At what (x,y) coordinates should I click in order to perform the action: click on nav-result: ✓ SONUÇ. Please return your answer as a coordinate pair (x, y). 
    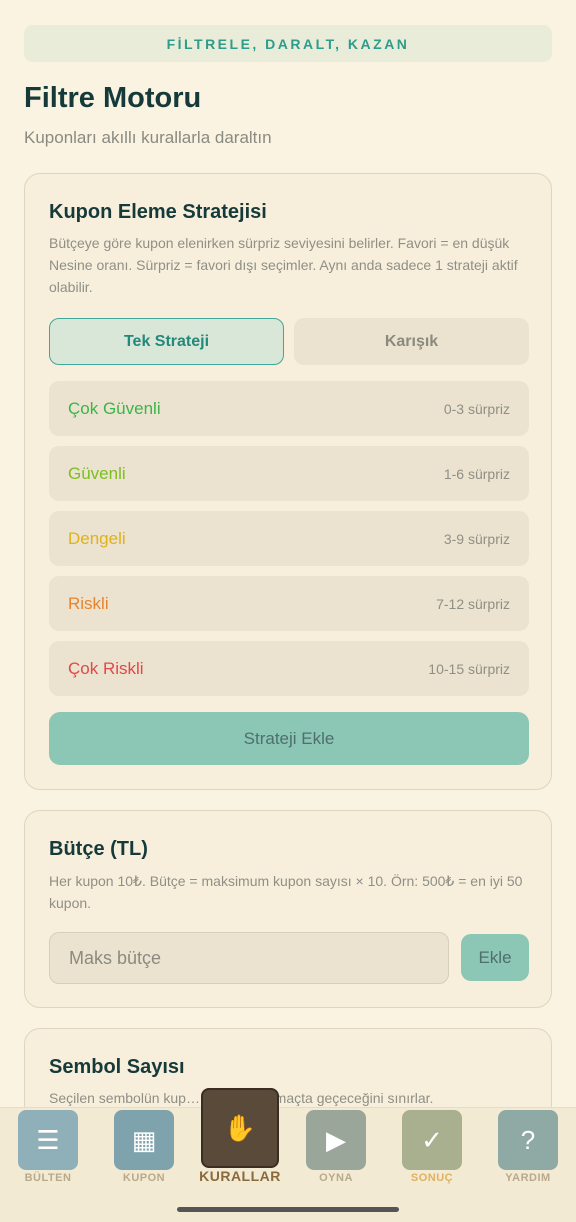
    Looking at the image, I should click on (432, 1150).